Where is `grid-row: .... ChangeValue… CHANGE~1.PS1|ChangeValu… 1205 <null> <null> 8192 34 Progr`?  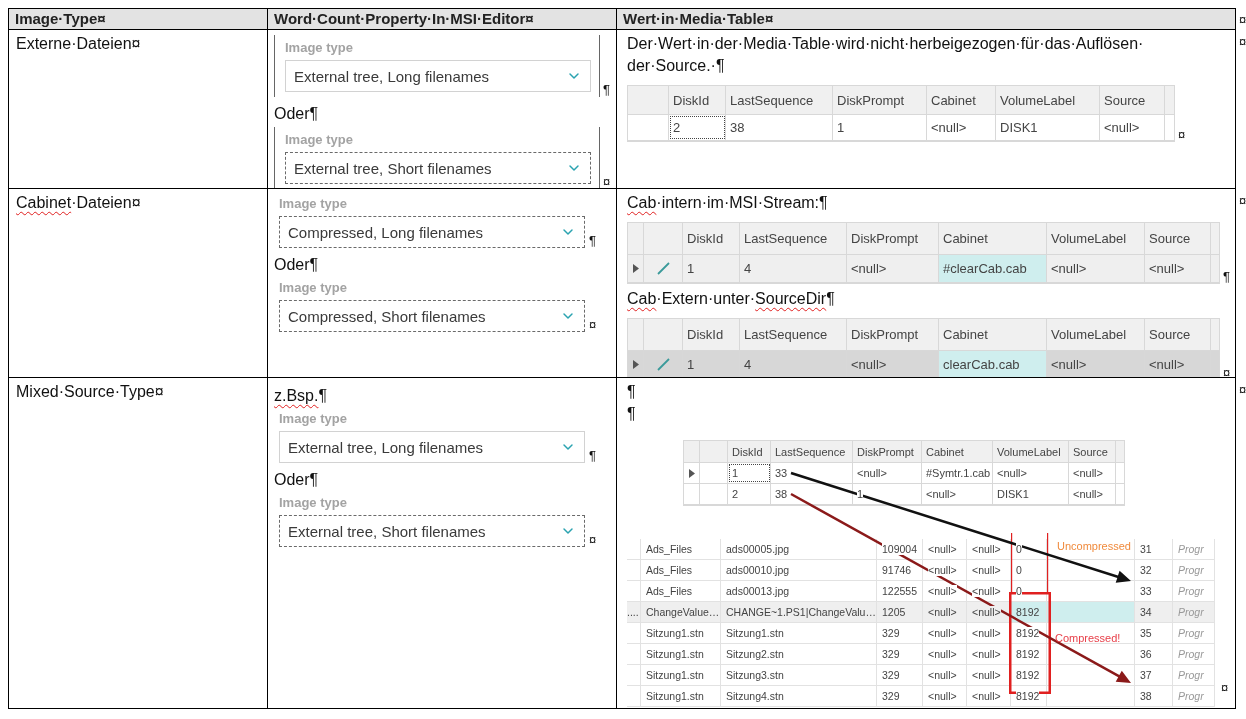 grid-row: .... ChangeValue… CHANGE~1.PS1|ChangeValu… 1205 <null> <null> 8192 34 Progr is located at coordinates (921, 612).